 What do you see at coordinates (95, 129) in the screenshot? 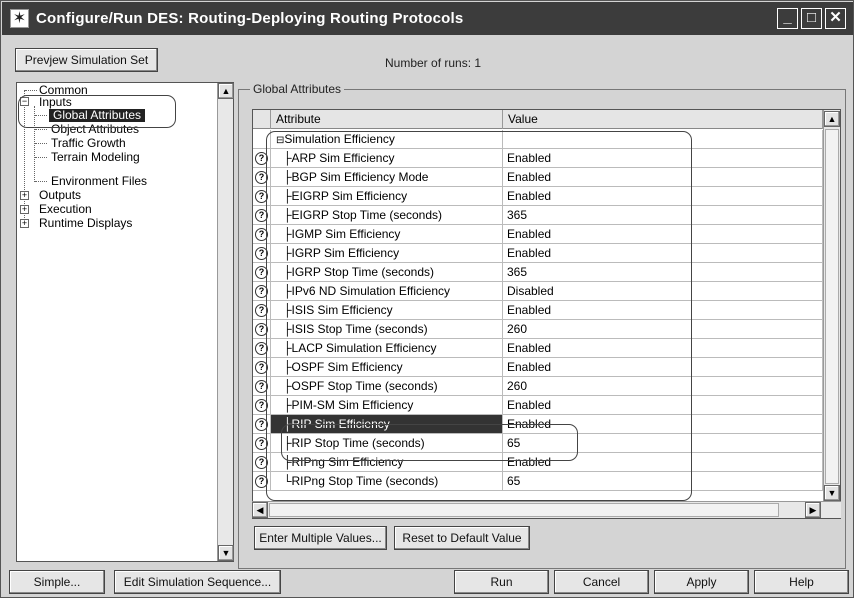
I see `tree-item-object-attributes: Object Attributes` at bounding box center [95, 129].